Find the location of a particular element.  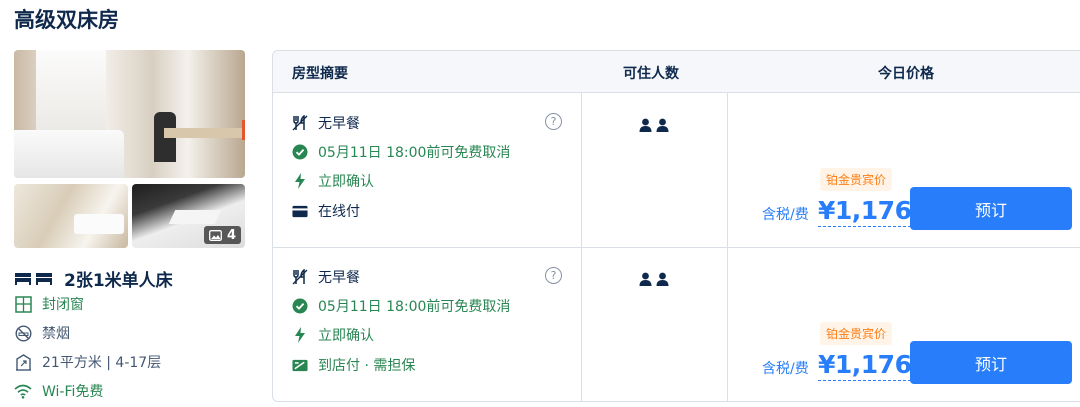

room-photo-desk: 4 is located at coordinates (188, 216).